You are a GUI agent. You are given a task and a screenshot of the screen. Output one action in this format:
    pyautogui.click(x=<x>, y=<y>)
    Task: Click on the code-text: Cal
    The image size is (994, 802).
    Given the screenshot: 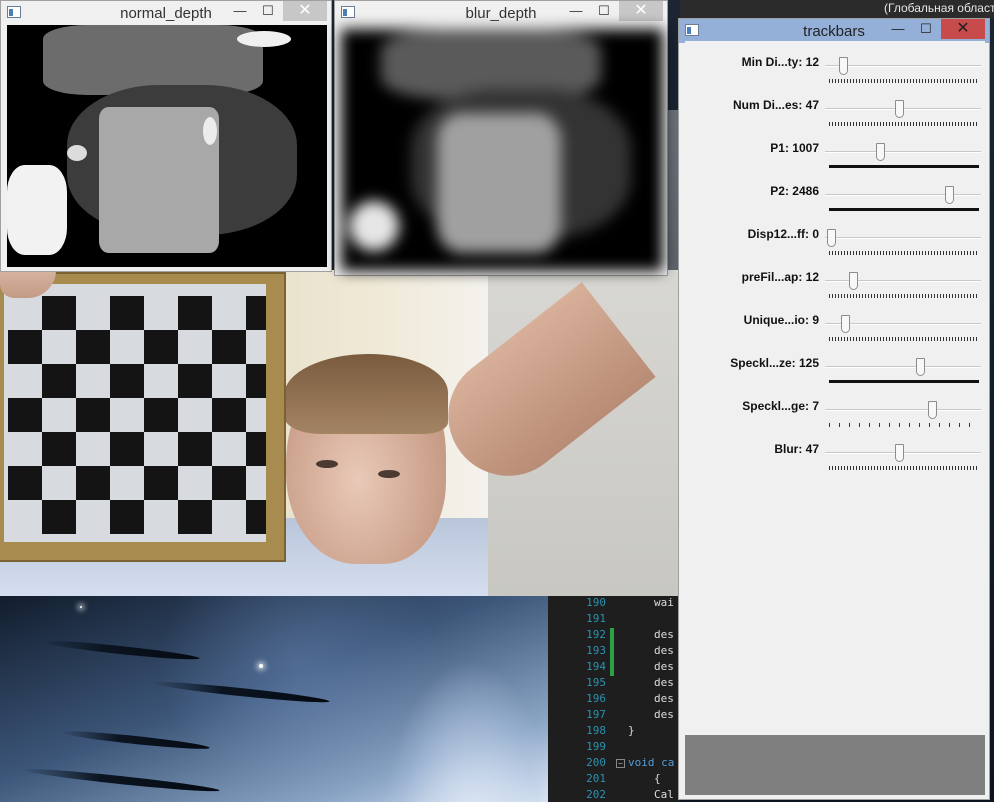 What is the action you would take?
    pyautogui.click(x=664, y=794)
    